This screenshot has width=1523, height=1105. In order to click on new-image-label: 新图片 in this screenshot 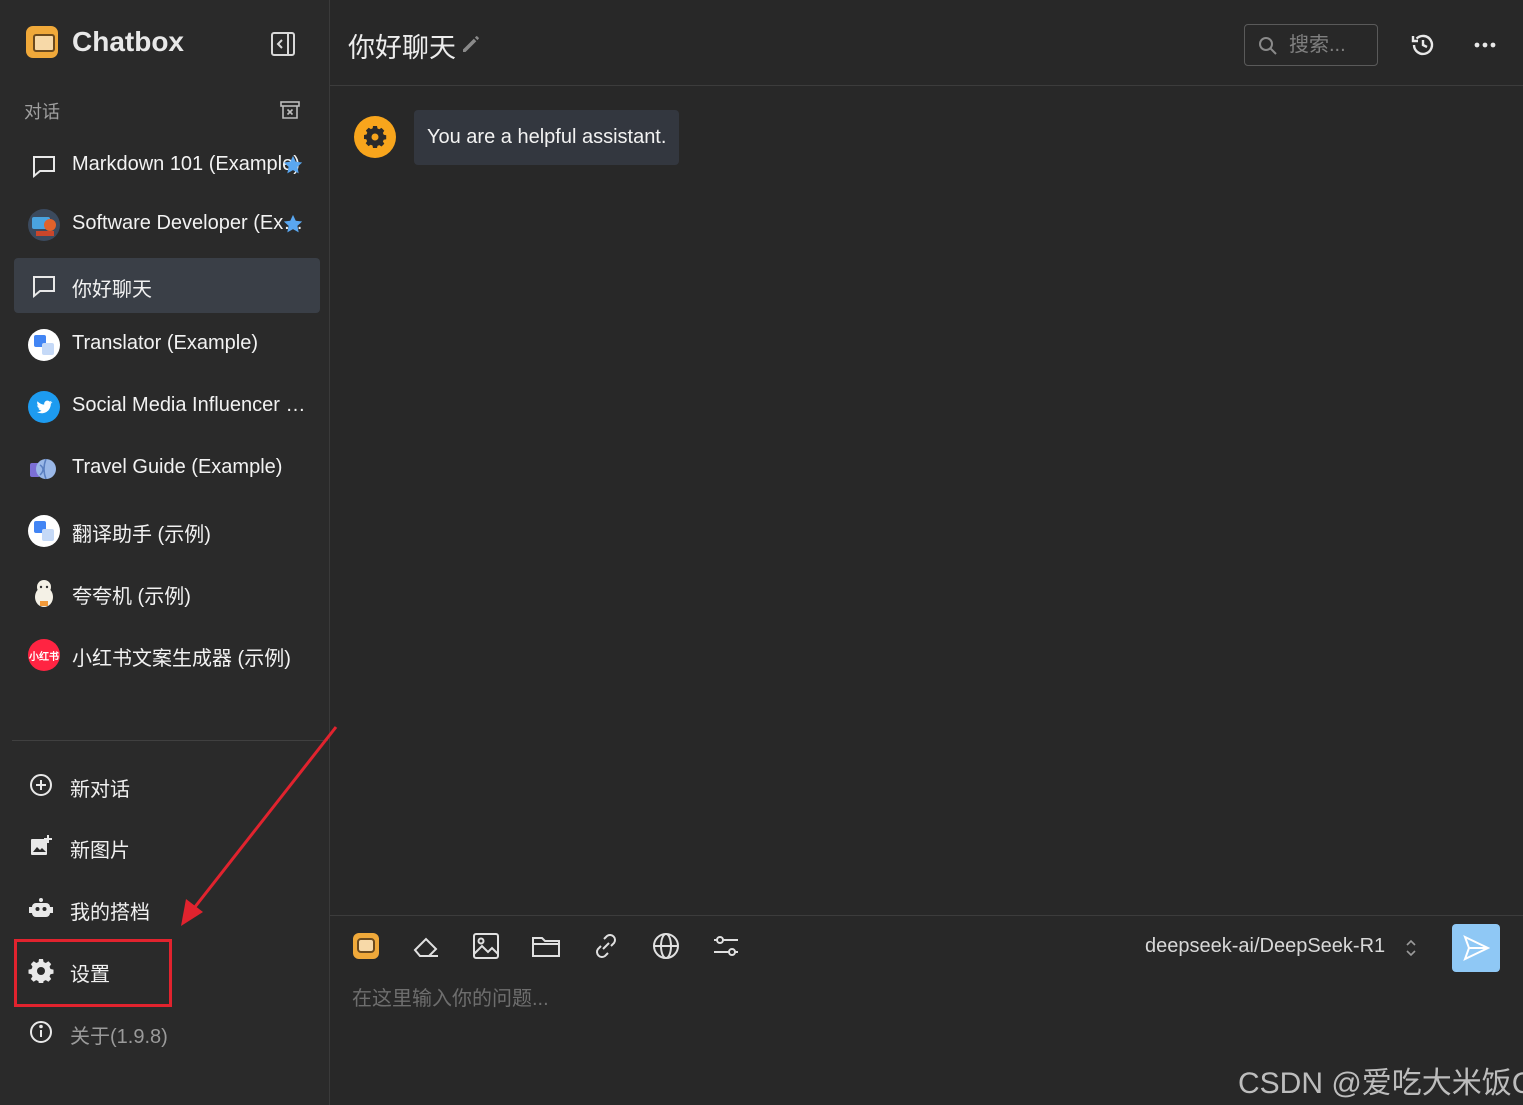, I will do `click(100, 851)`.